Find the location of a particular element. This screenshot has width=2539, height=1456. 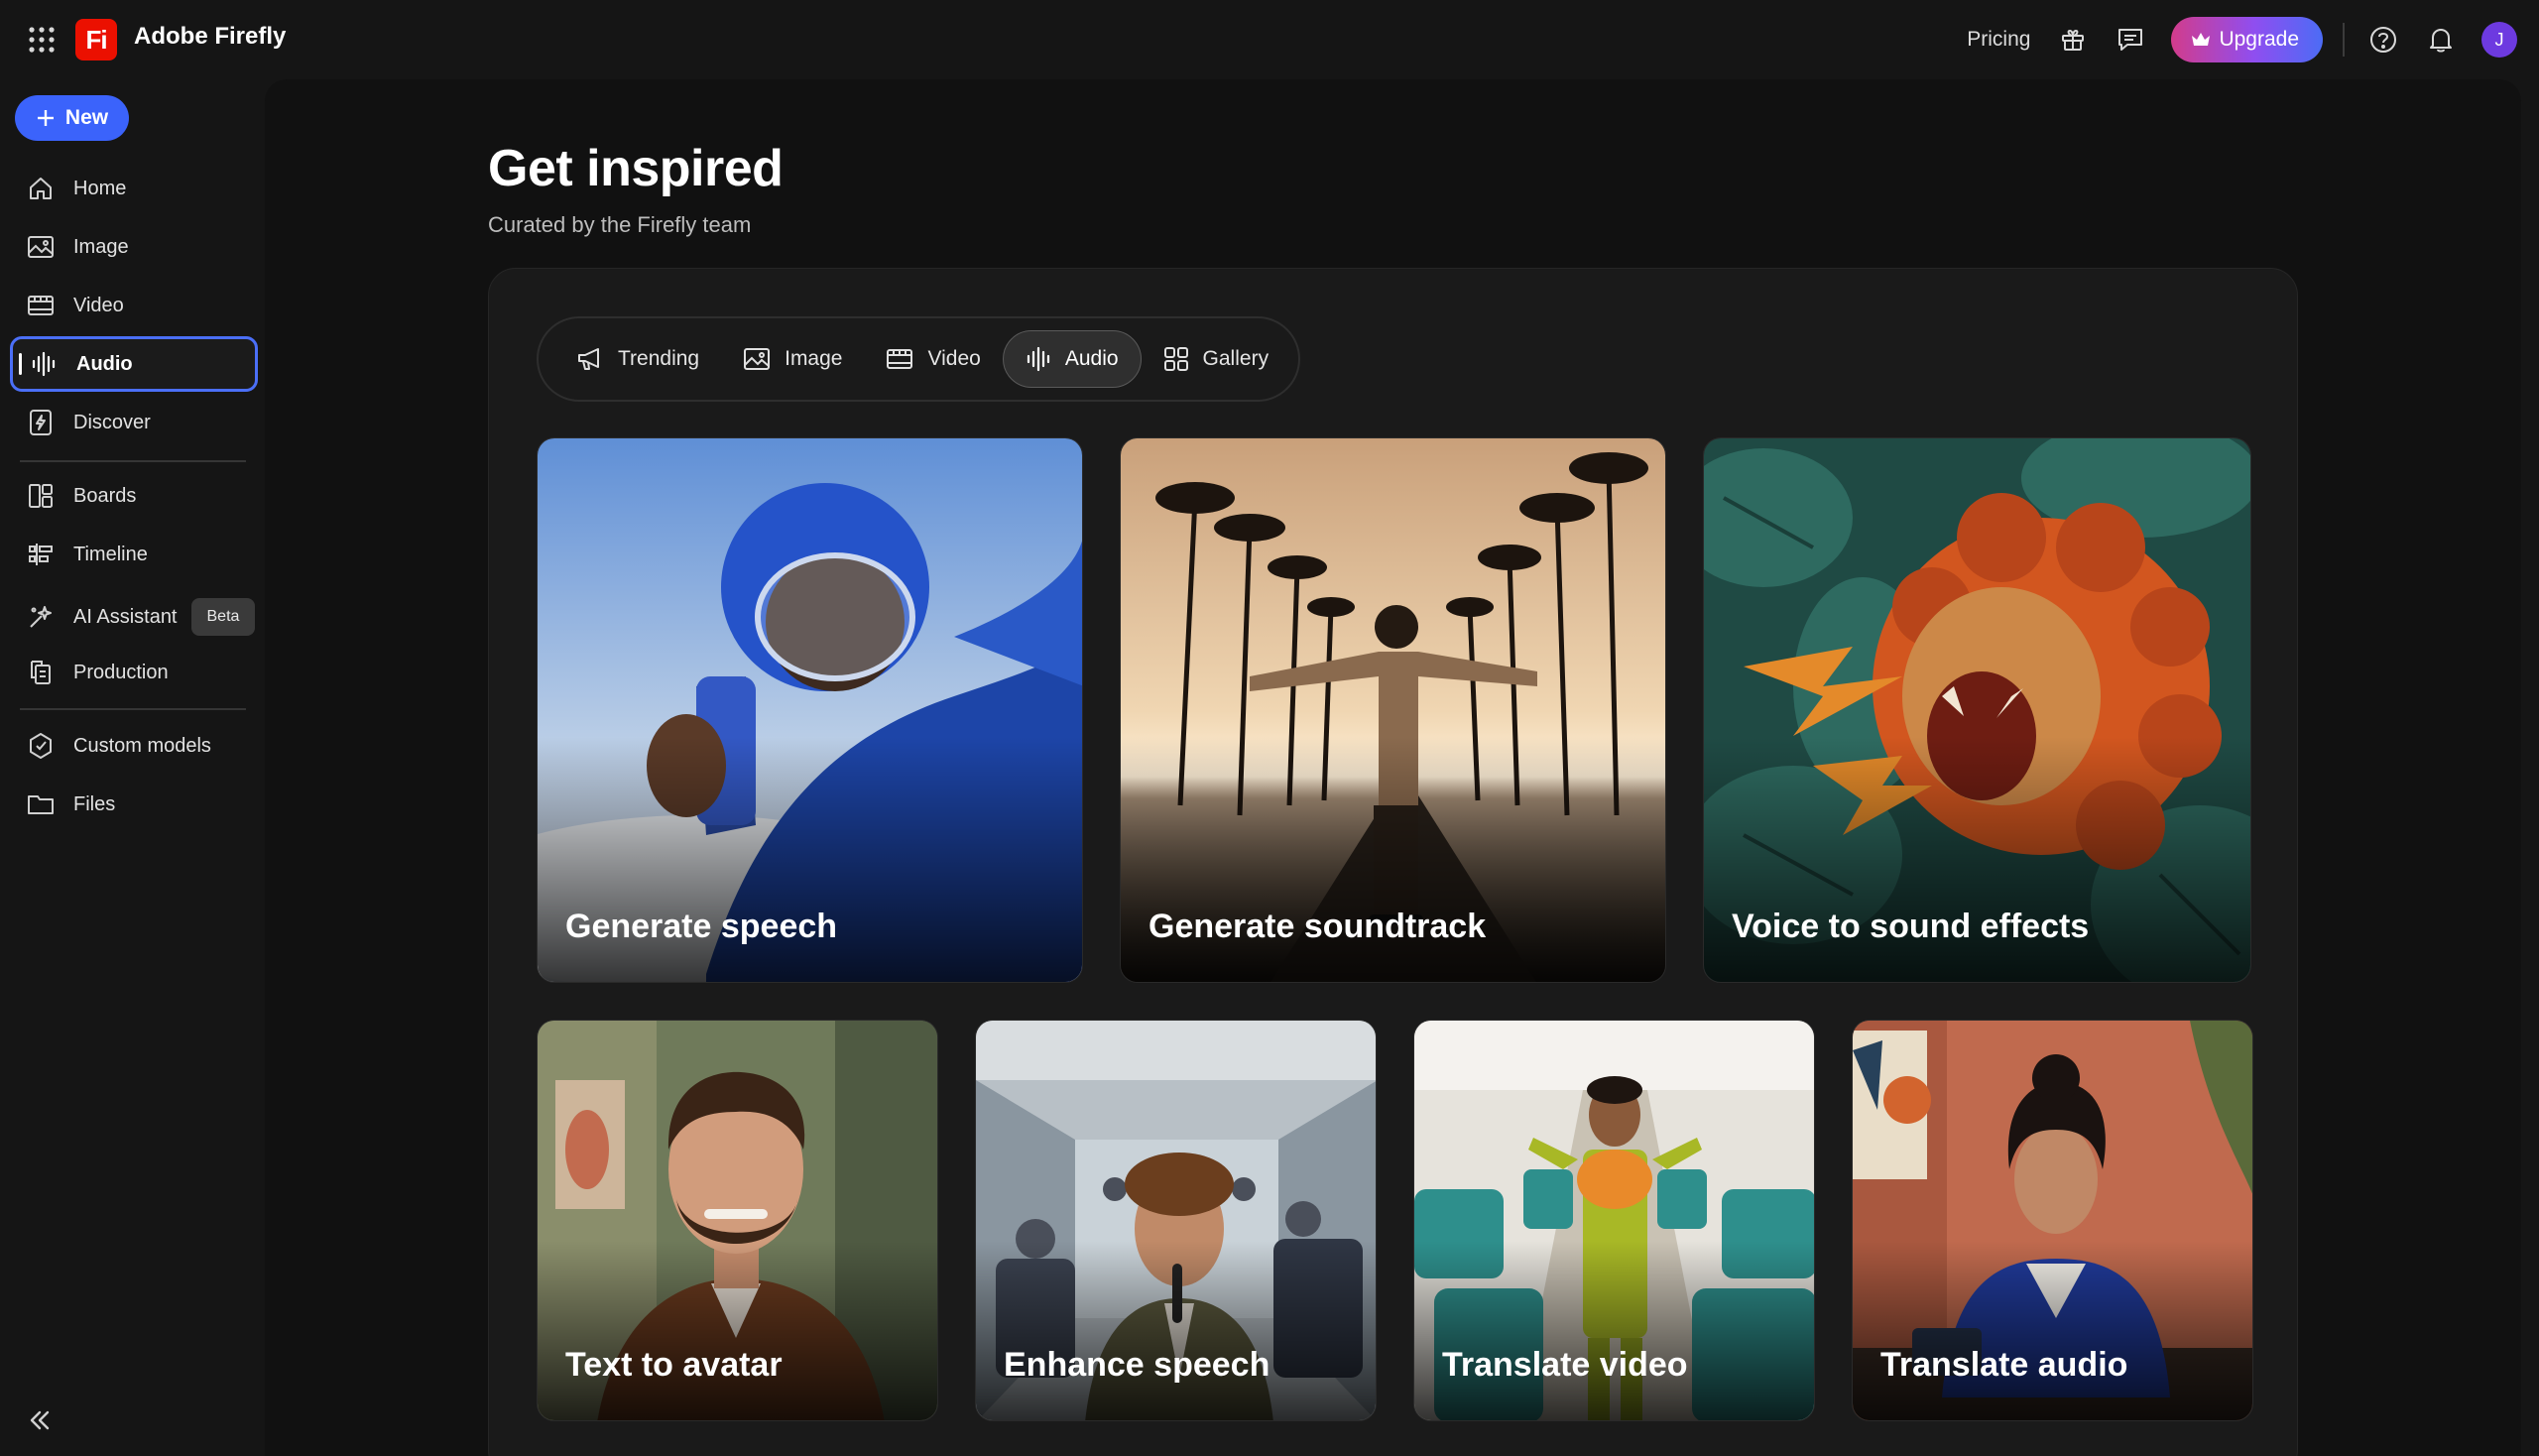

tab-audio: Audio is located at coordinates (1072, 359).